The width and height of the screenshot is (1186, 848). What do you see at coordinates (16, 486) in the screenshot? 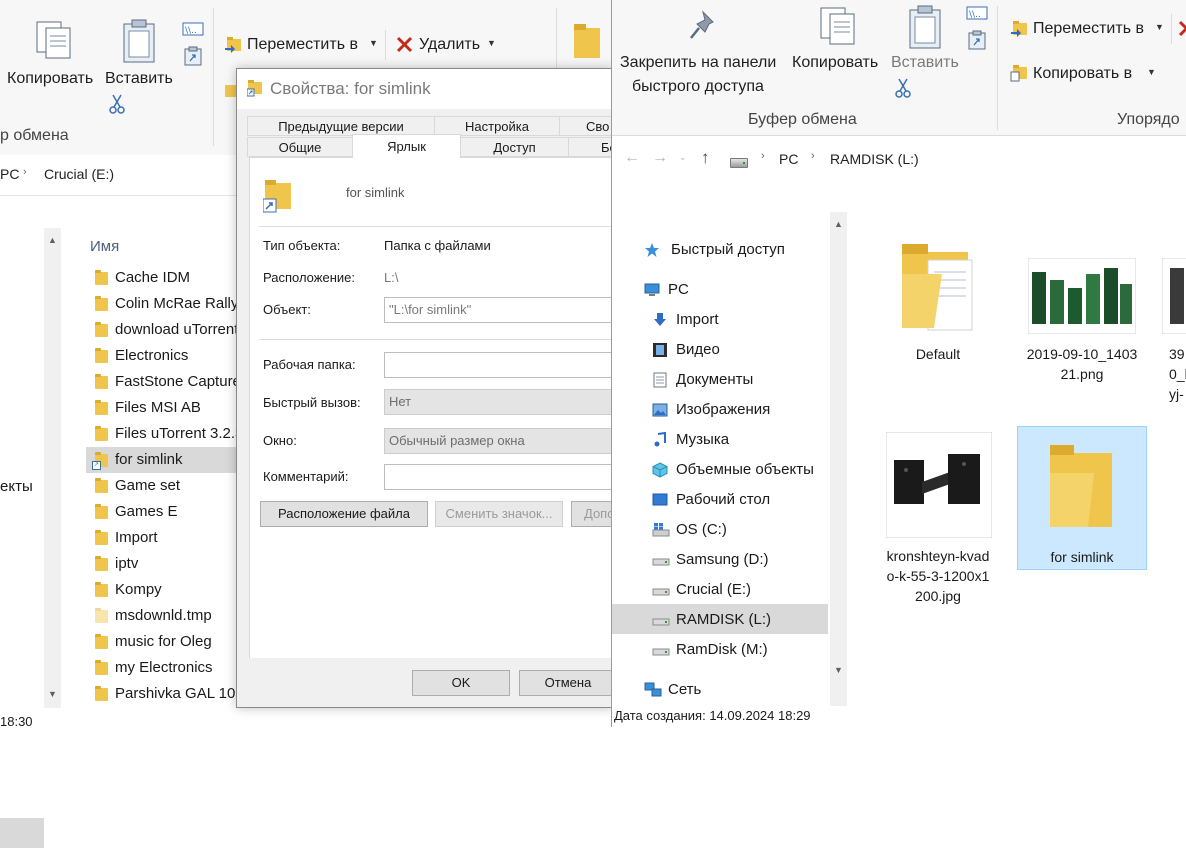
I see `nav-item-3d-objects-partial: екты` at bounding box center [16, 486].